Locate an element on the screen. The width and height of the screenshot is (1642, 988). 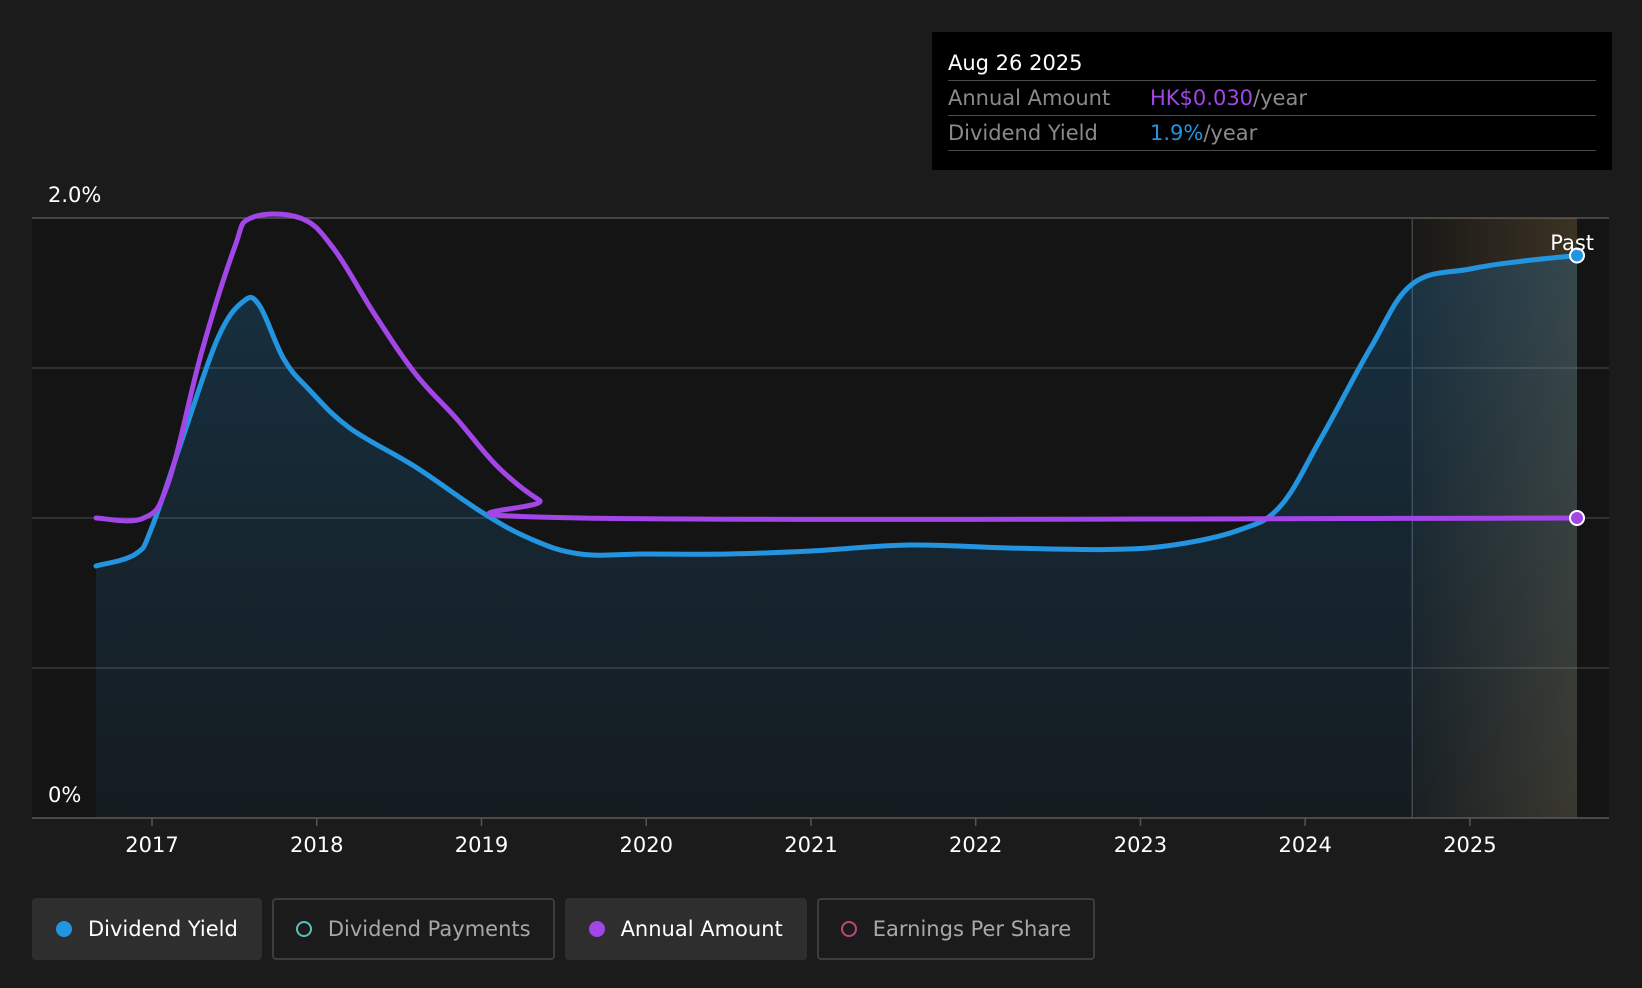
tooltip-annual-amount-unit: /year is located at coordinates (1280, 98).